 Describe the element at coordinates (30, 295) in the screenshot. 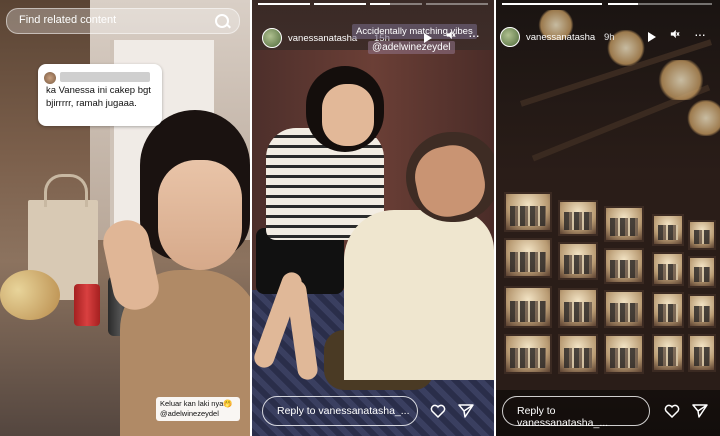

I see `flowers` at that location.